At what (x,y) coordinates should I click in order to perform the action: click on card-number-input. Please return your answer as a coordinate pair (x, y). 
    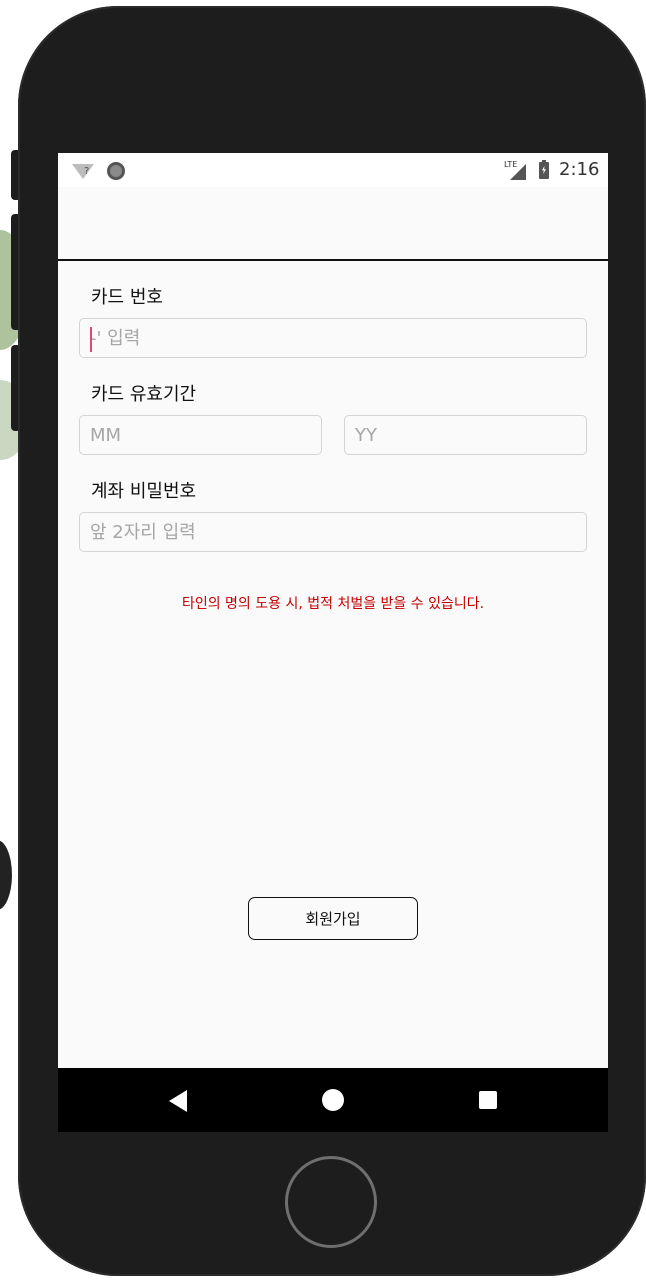
    Looking at the image, I should click on (333, 338).